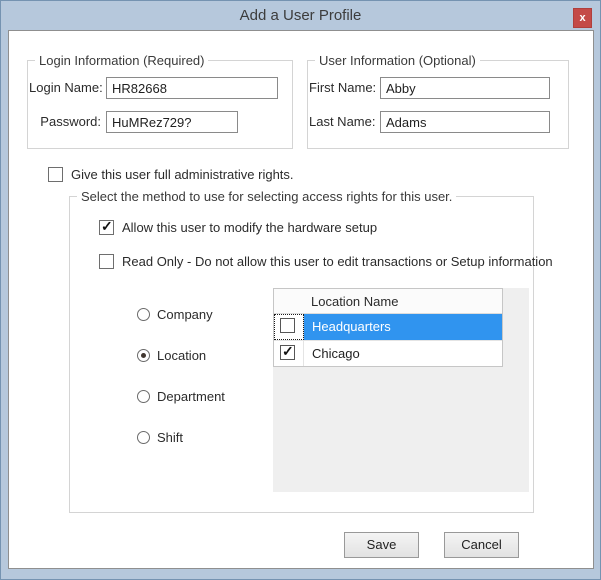 Image resolution: width=601 pixels, height=580 pixels. I want to click on row-checkbox-cell, so click(289, 327).